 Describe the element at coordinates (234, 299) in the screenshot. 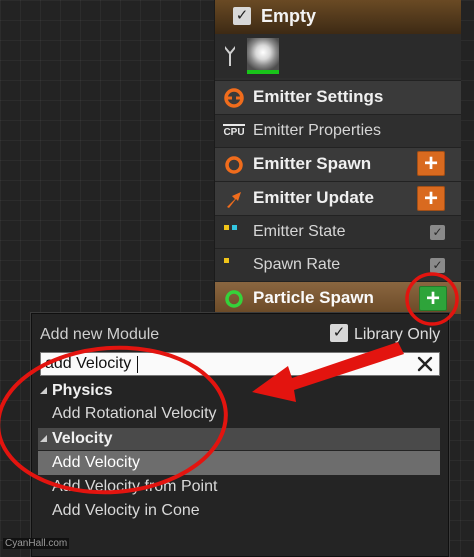

I see `green-ring-icon` at that location.